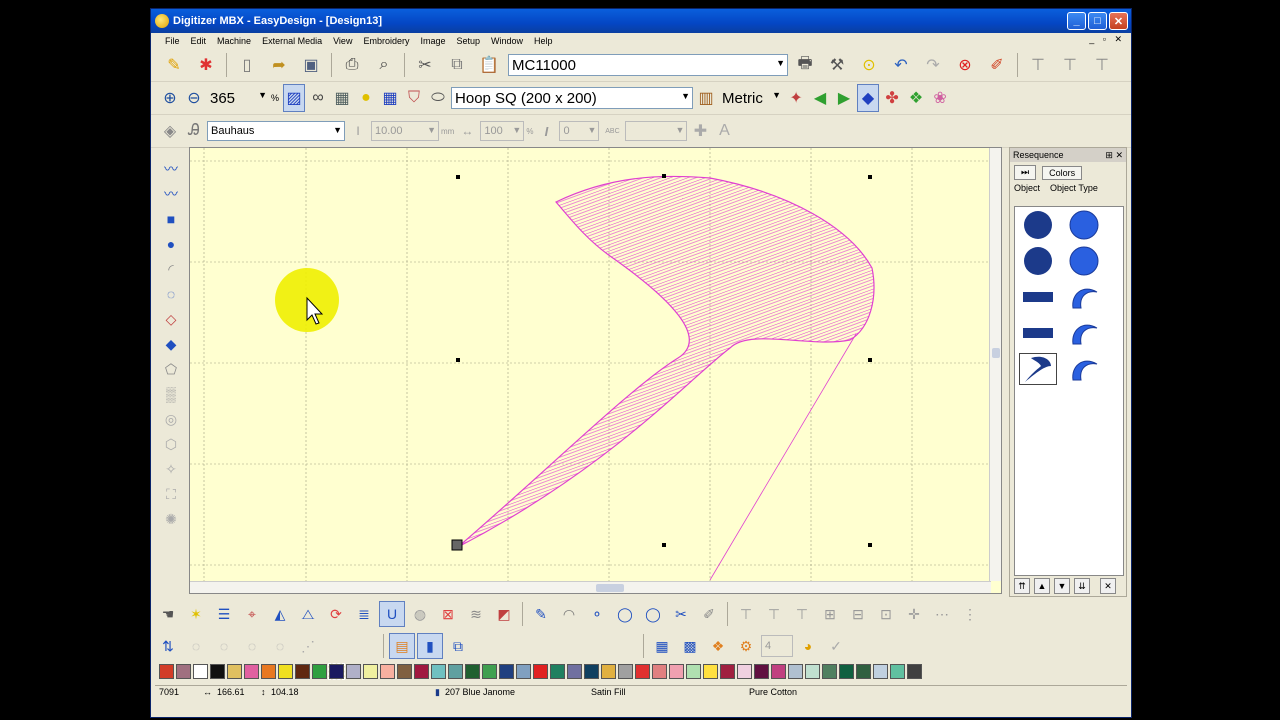  Describe the element at coordinates (171, 369) in the screenshot. I see `shape-icon: ⬠` at that location.